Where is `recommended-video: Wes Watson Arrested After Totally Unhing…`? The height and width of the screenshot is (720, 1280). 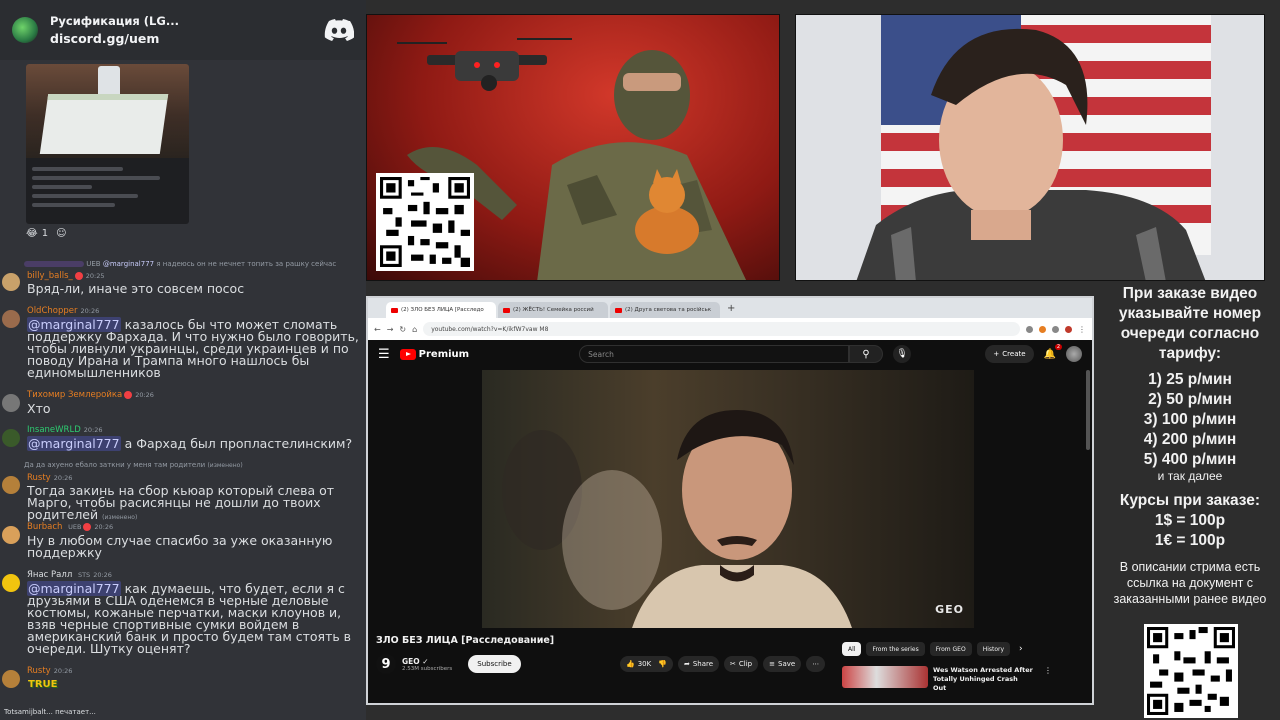
recommended-video: Wes Watson Arrested After Totally Unhing… is located at coordinates (947, 679).